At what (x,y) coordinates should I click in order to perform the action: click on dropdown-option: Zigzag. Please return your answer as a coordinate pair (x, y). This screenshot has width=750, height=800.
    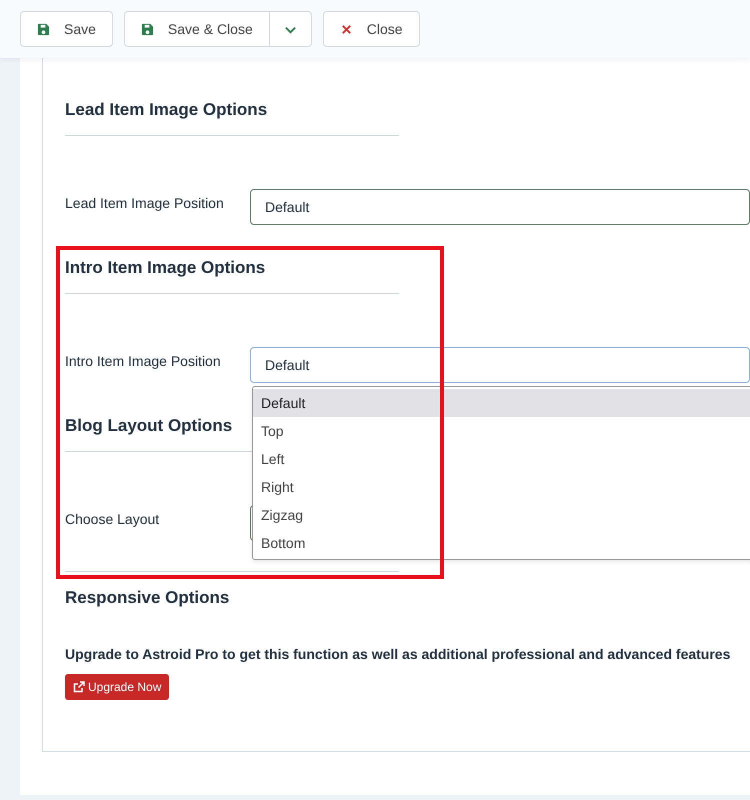
    Looking at the image, I should click on (501, 515).